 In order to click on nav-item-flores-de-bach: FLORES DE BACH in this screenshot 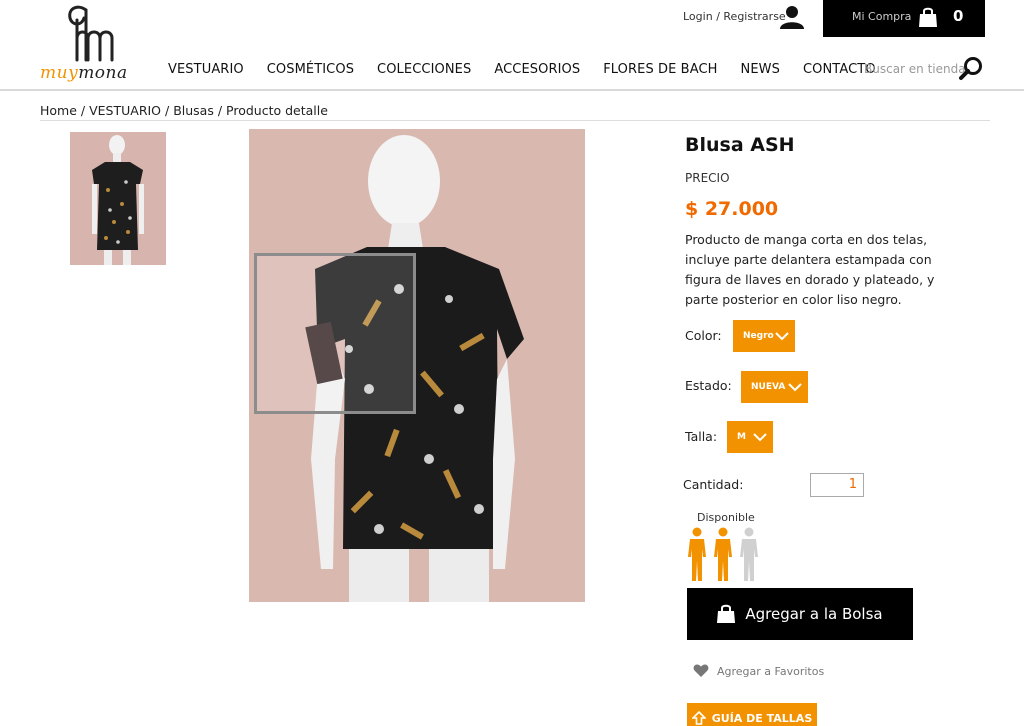, I will do `click(660, 69)`.